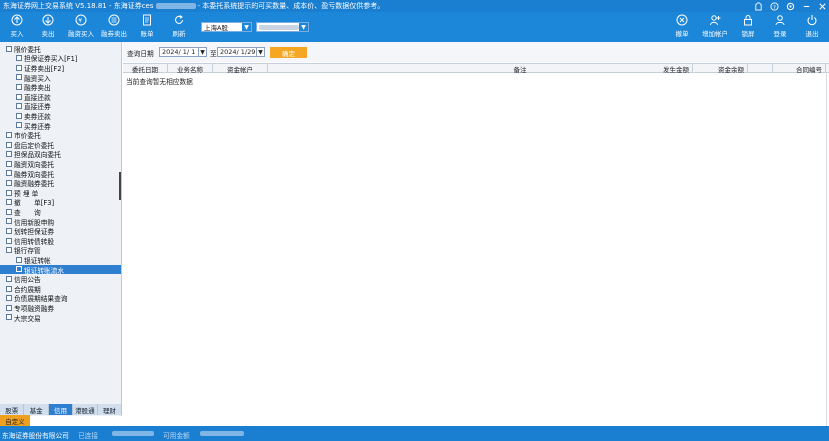 Image resolution: width=829 pixels, height=441 pixels. I want to click on sidebar-item-label: 买券还券, so click(37, 126).